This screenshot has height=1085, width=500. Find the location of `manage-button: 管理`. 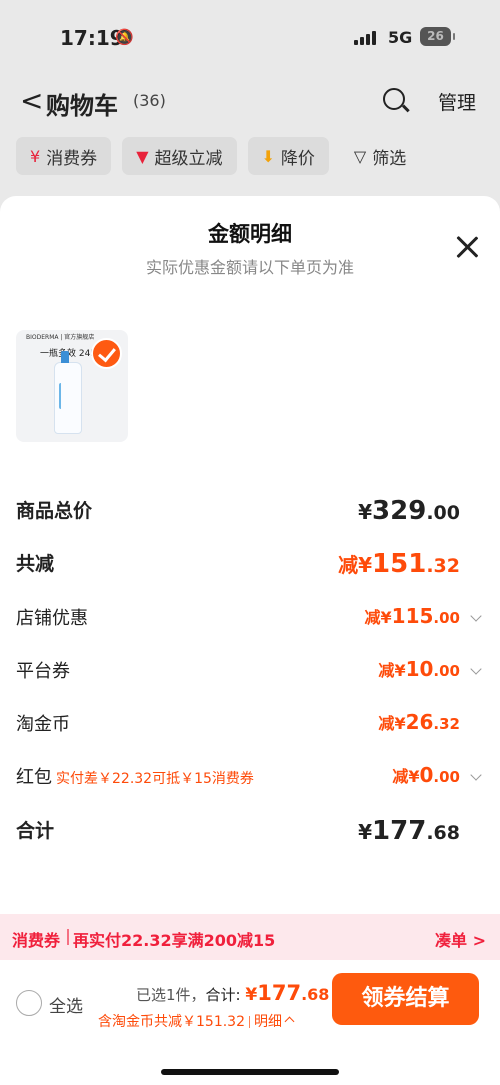

manage-button: 管理 is located at coordinates (457, 101).